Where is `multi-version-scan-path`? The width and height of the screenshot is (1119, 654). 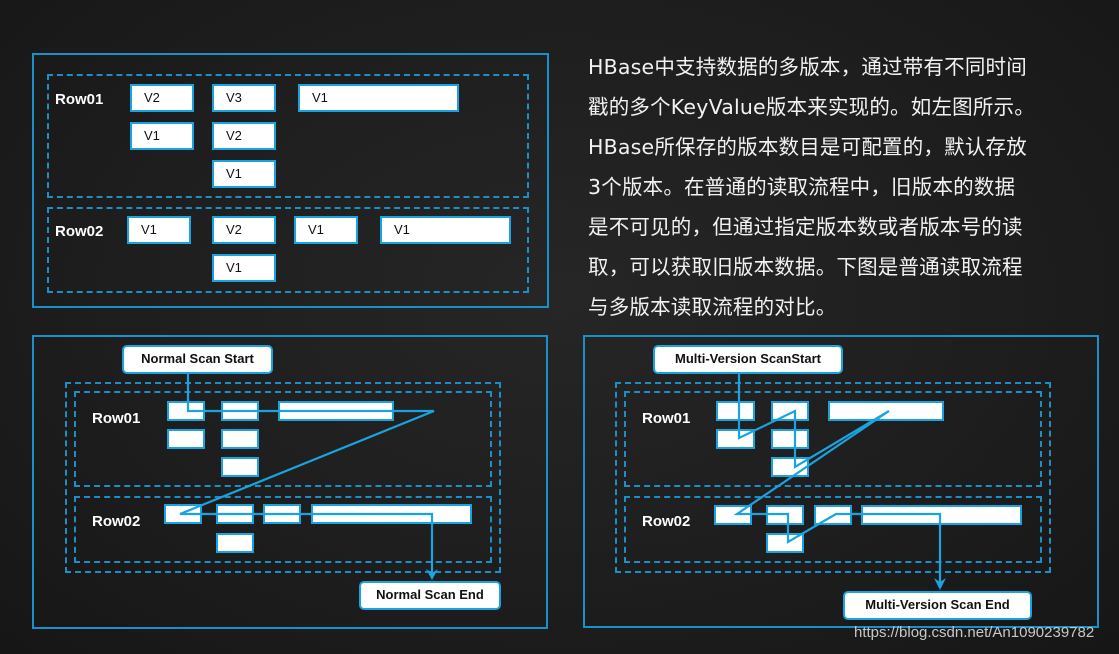 multi-version-scan-path is located at coordinates (837, 479).